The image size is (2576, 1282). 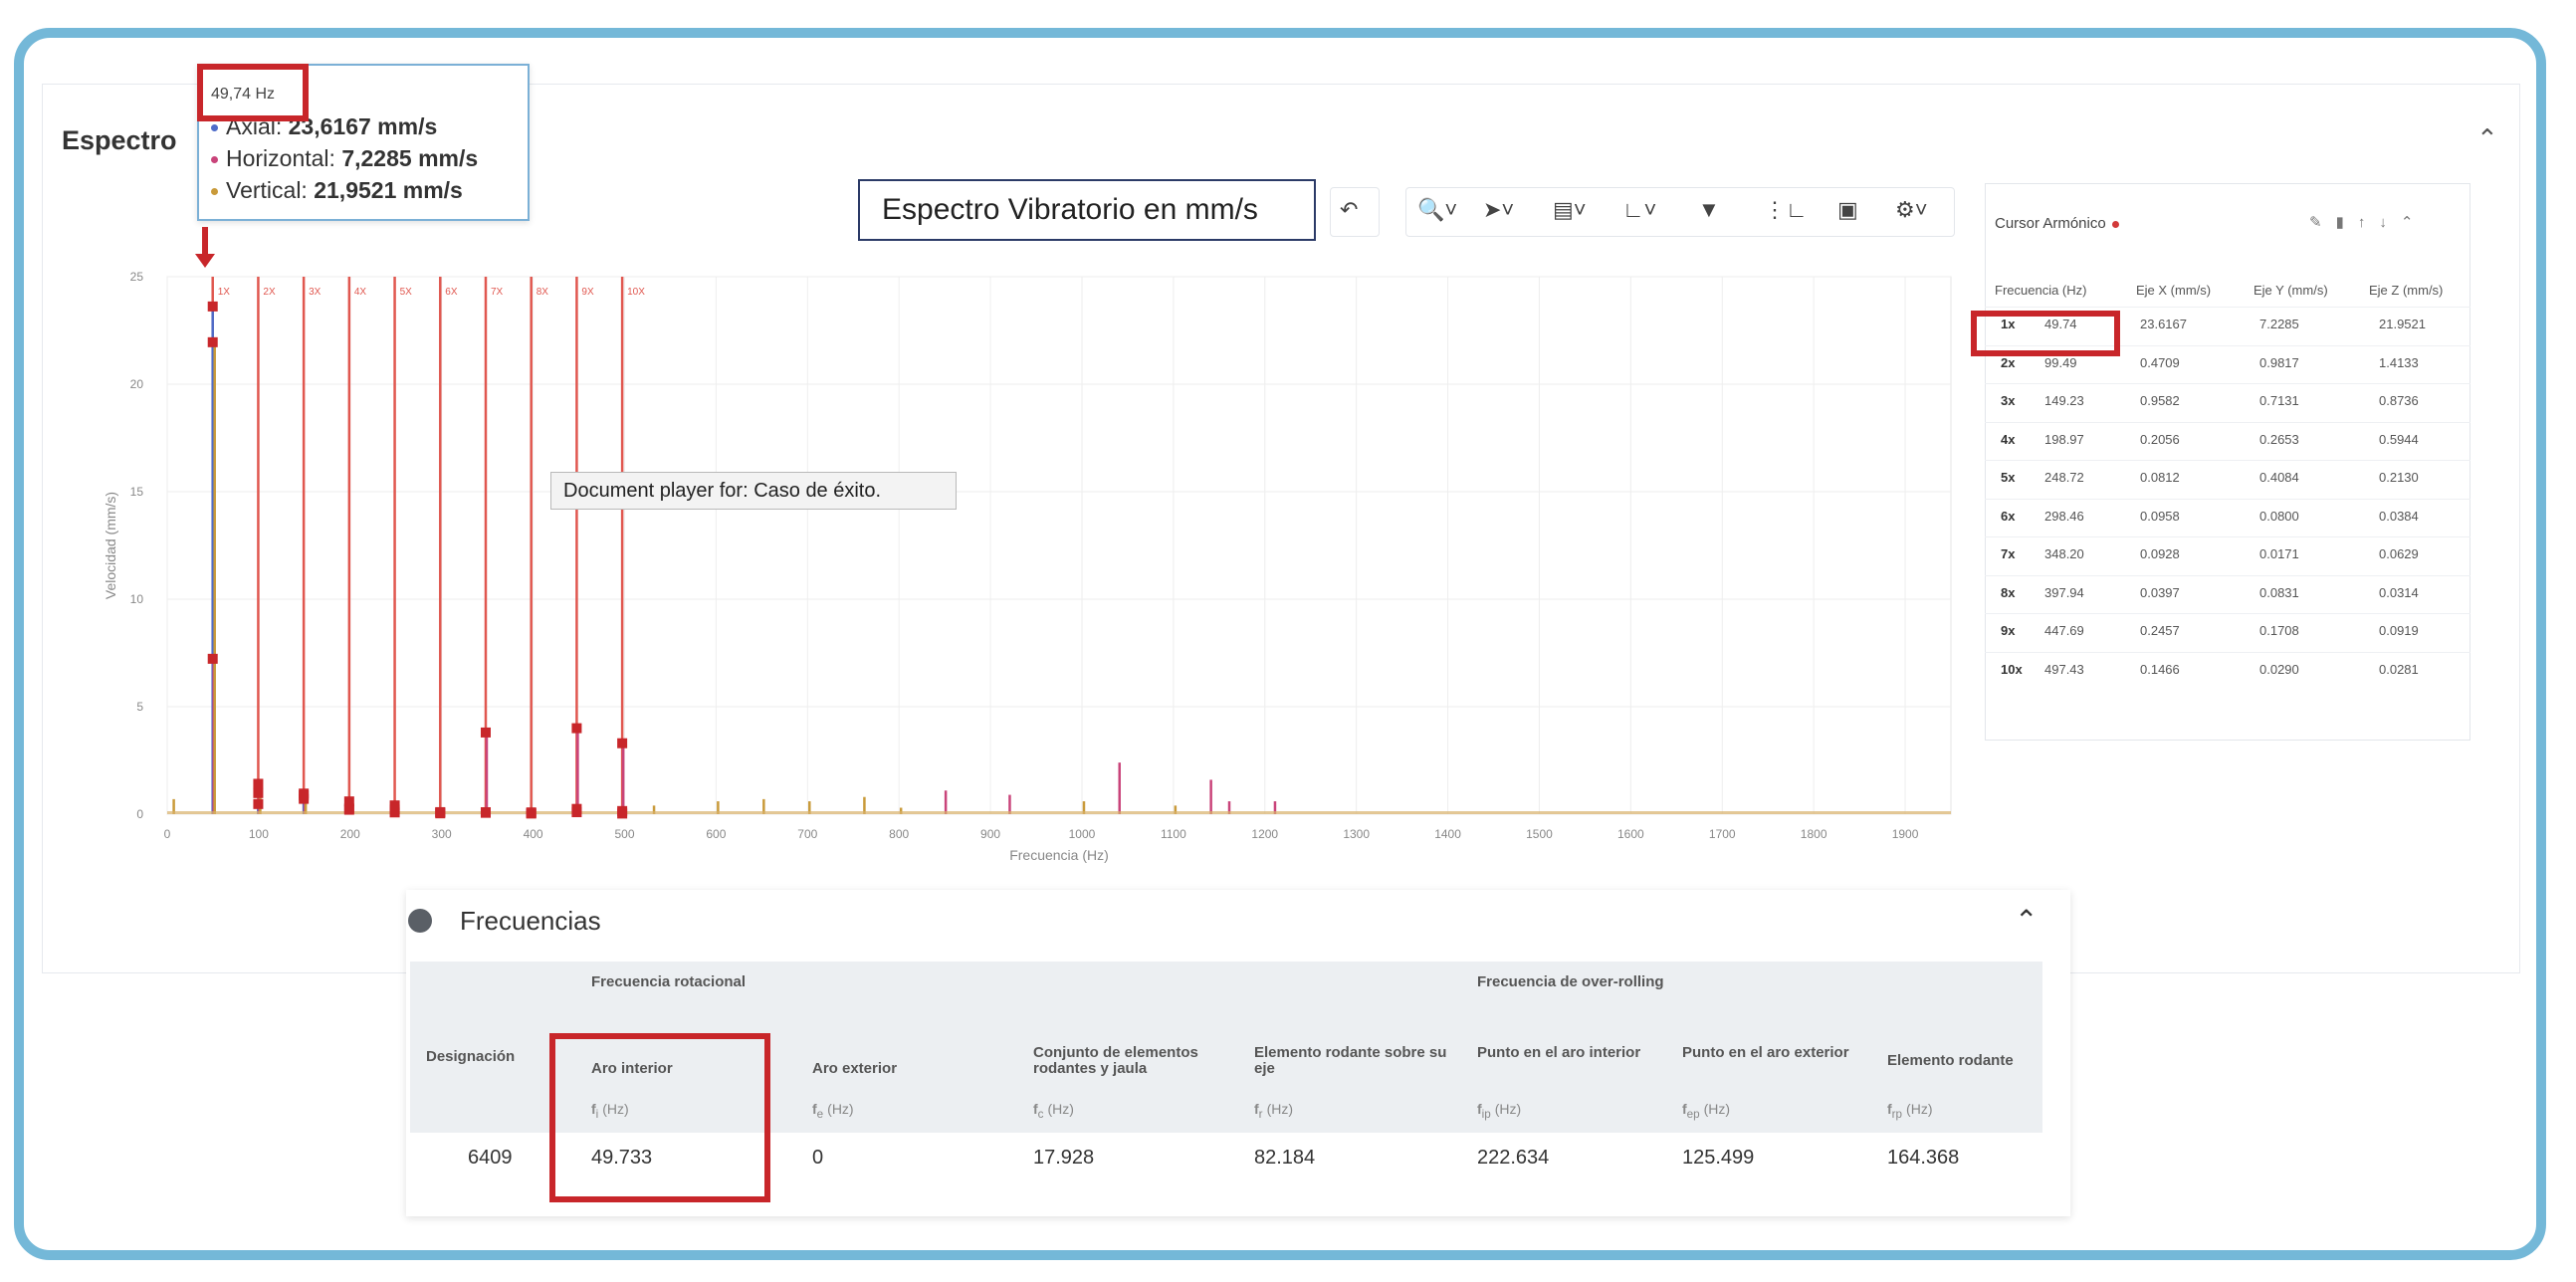 What do you see at coordinates (533, 834) in the screenshot?
I see `x-tick-label: 400` at bounding box center [533, 834].